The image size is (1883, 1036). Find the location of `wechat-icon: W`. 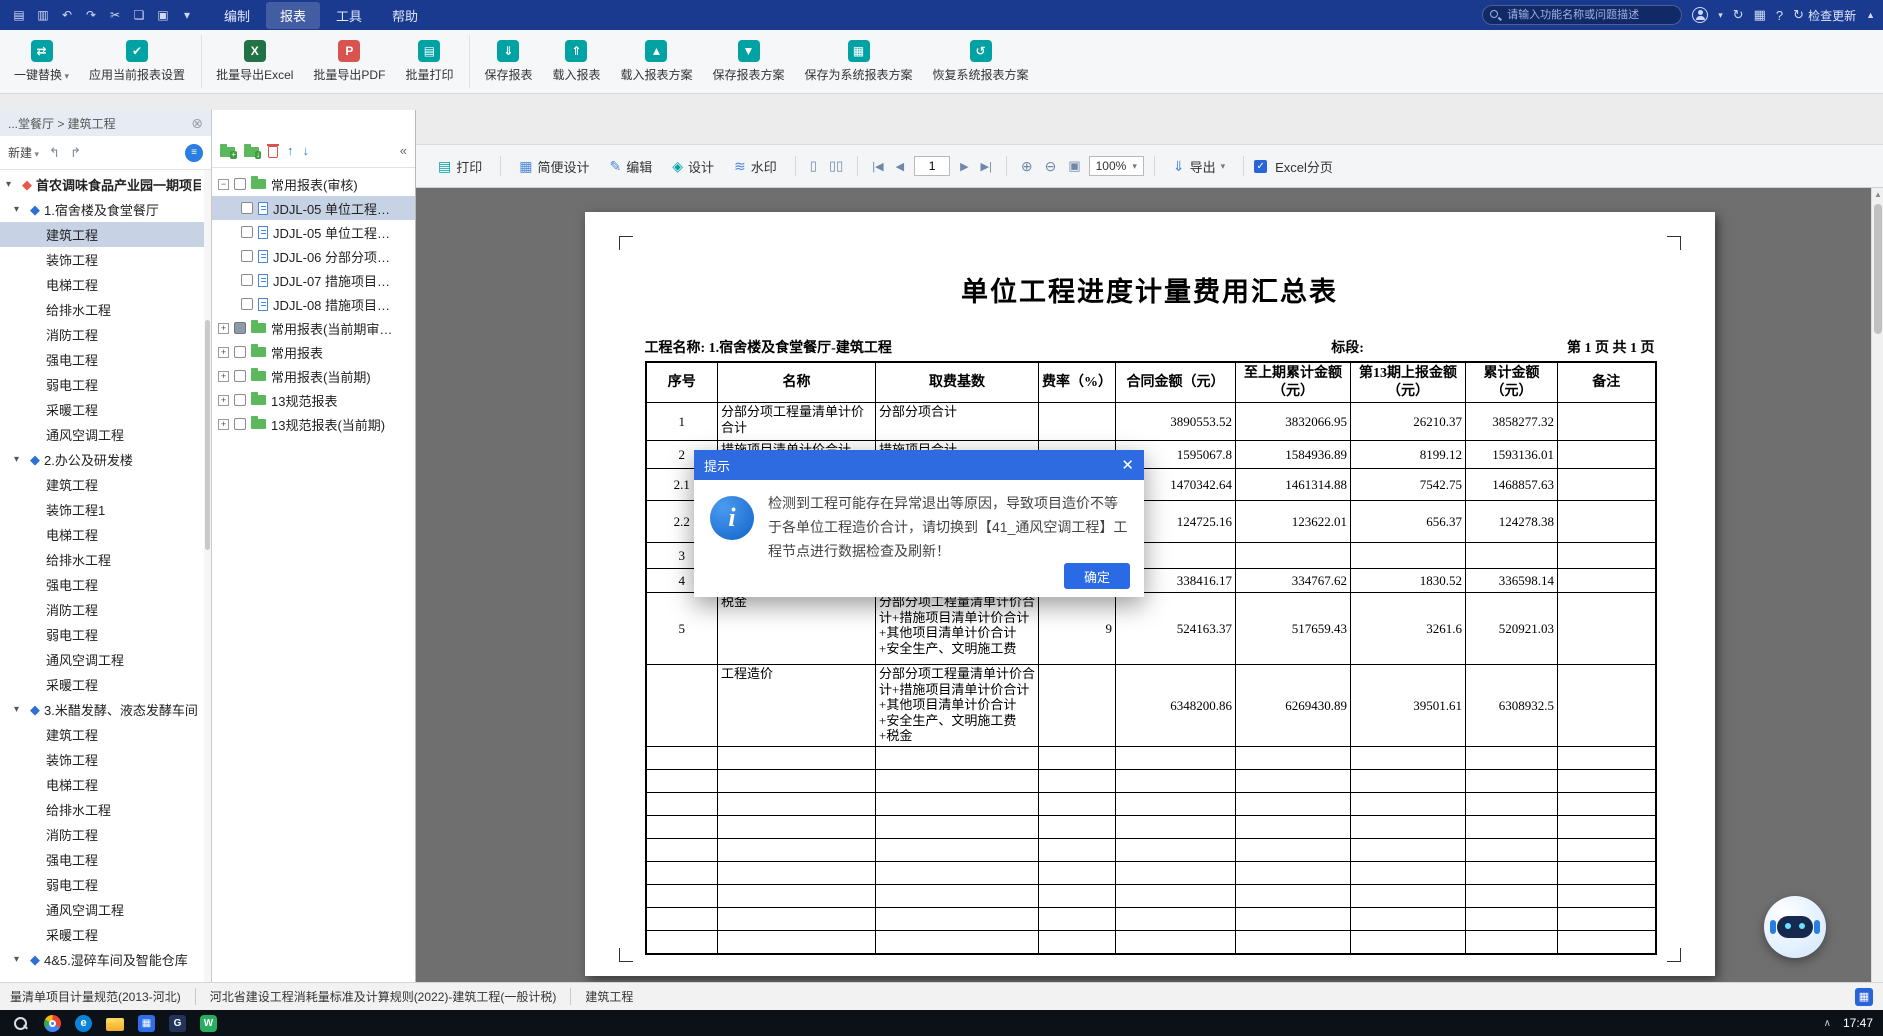

wechat-icon: W is located at coordinates (208, 1023).